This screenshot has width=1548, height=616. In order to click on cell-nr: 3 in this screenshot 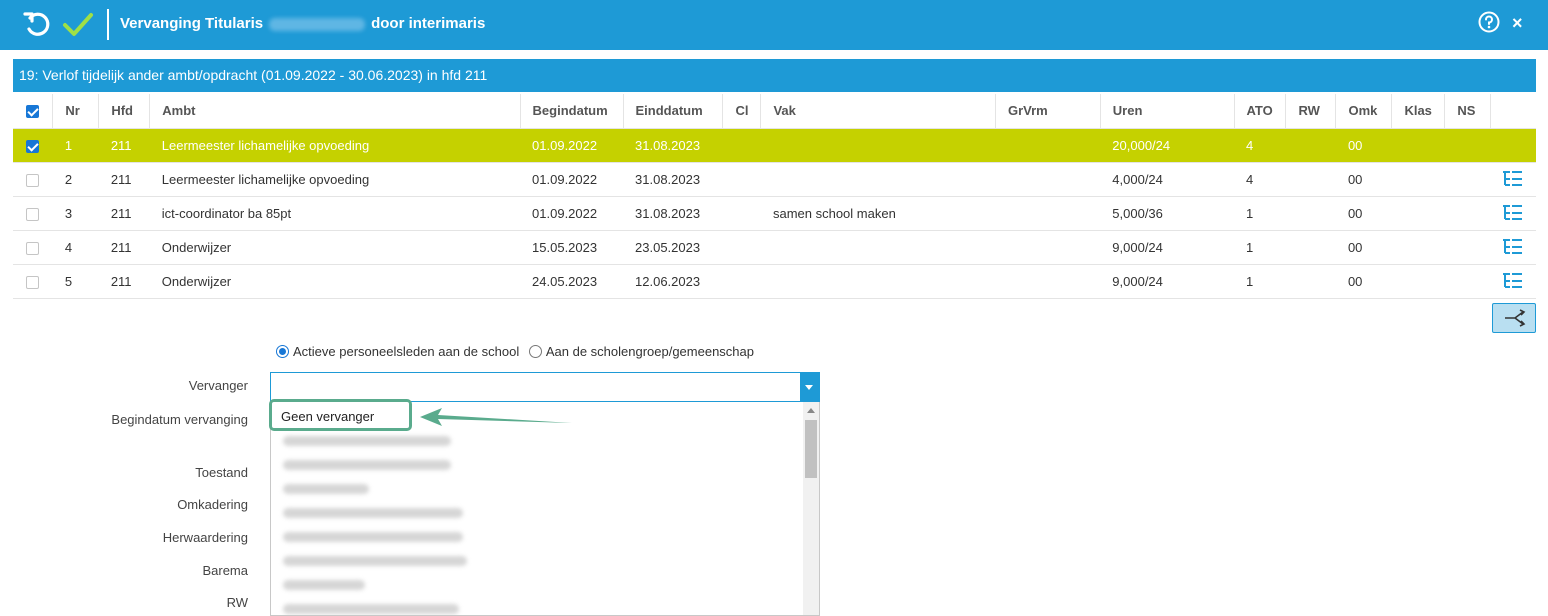, I will do `click(75, 213)`.